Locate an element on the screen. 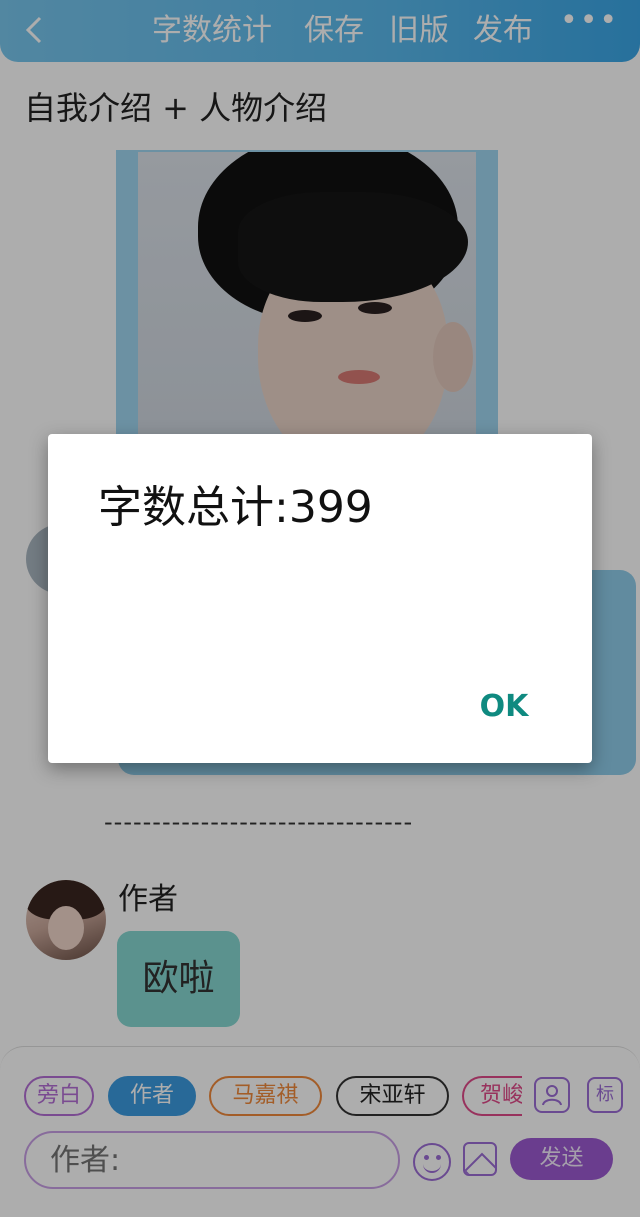 Image resolution: width=640 pixels, height=1217 pixels. dialog-message: 字数总计:399 is located at coordinates (235, 507).